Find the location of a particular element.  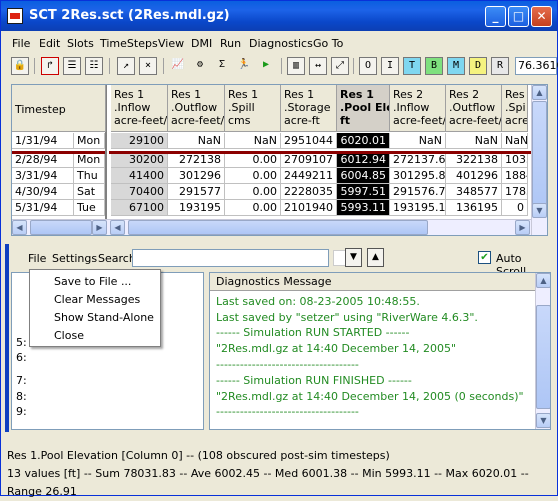

timestep-date: 2/28/94 is located at coordinates (43, 160).